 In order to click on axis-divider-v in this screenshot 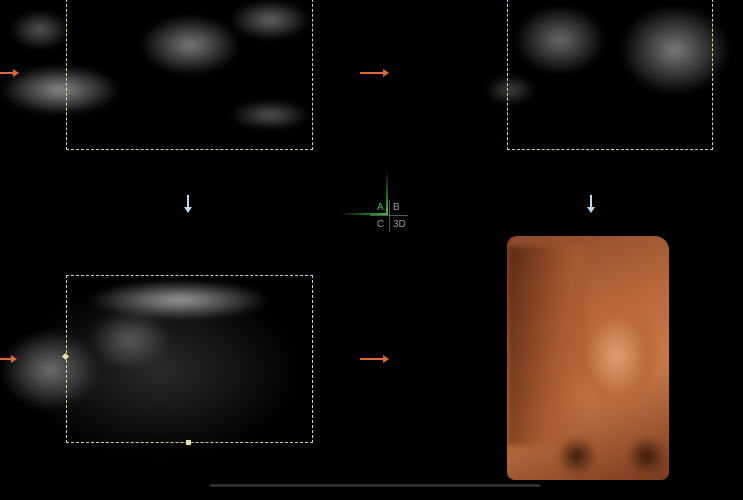, I will do `click(389, 216)`.